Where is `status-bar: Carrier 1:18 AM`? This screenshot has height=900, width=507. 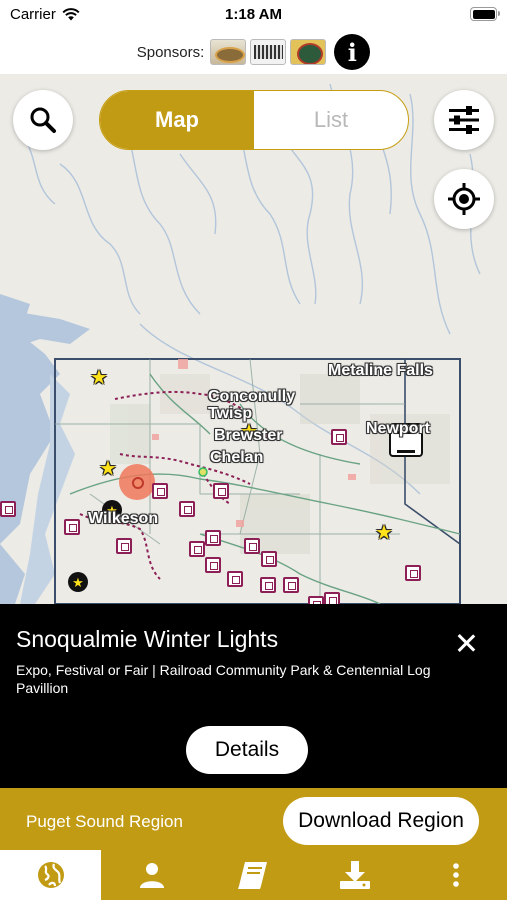
status-bar: Carrier 1:18 AM is located at coordinates (253, 15).